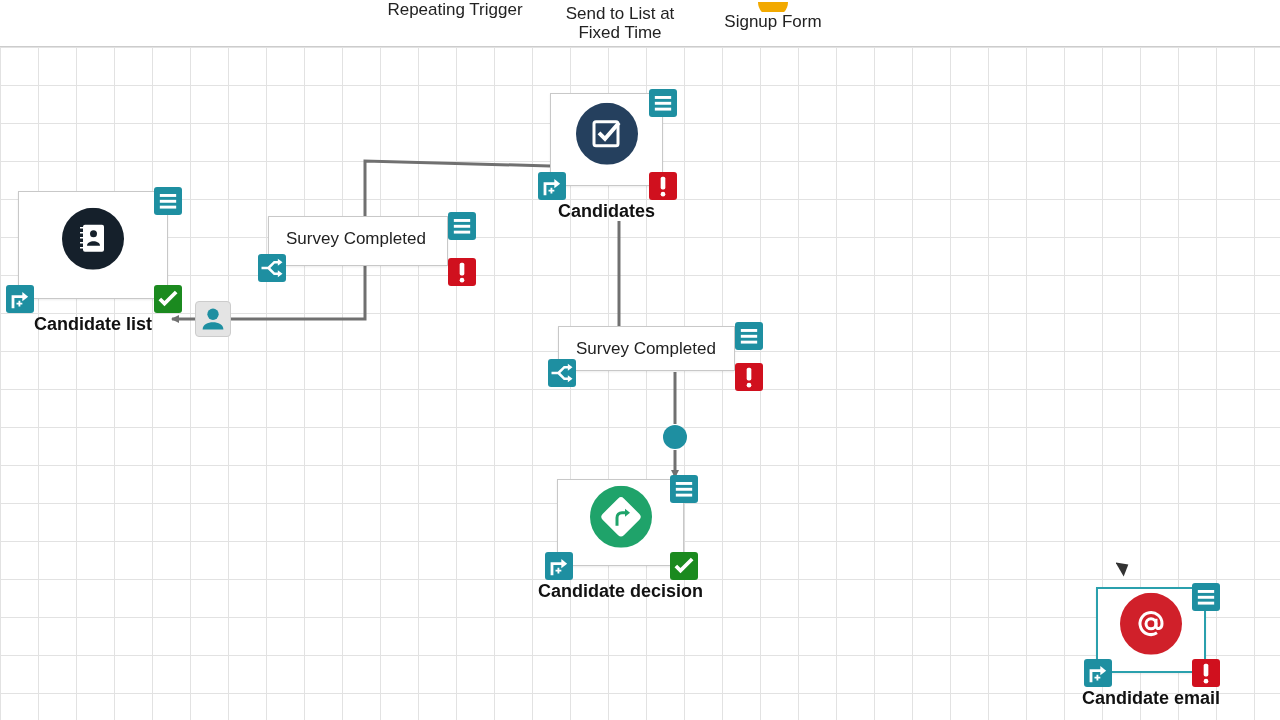 This screenshot has height=720, width=1280. I want to click on node-label: Candidate email, so click(1151, 698).